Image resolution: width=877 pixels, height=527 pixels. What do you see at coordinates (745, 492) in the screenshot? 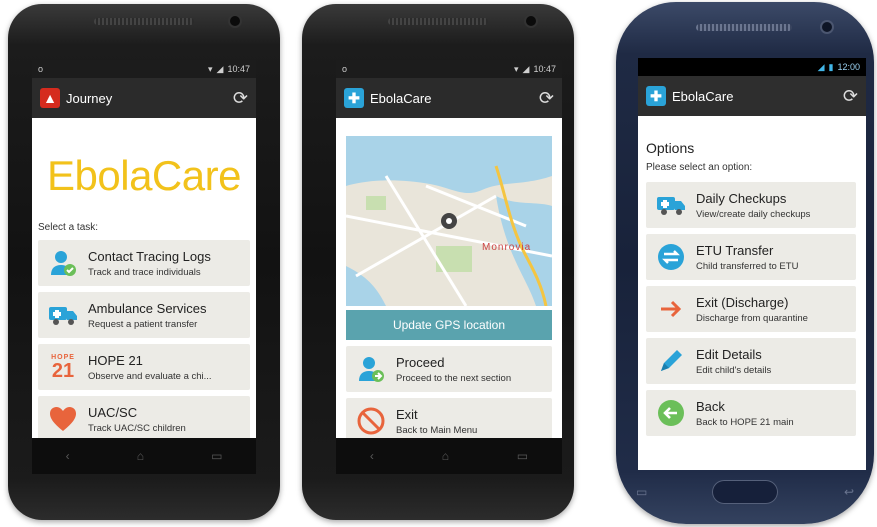
I see `hardware-keys: ▭ ↩` at bounding box center [745, 492].